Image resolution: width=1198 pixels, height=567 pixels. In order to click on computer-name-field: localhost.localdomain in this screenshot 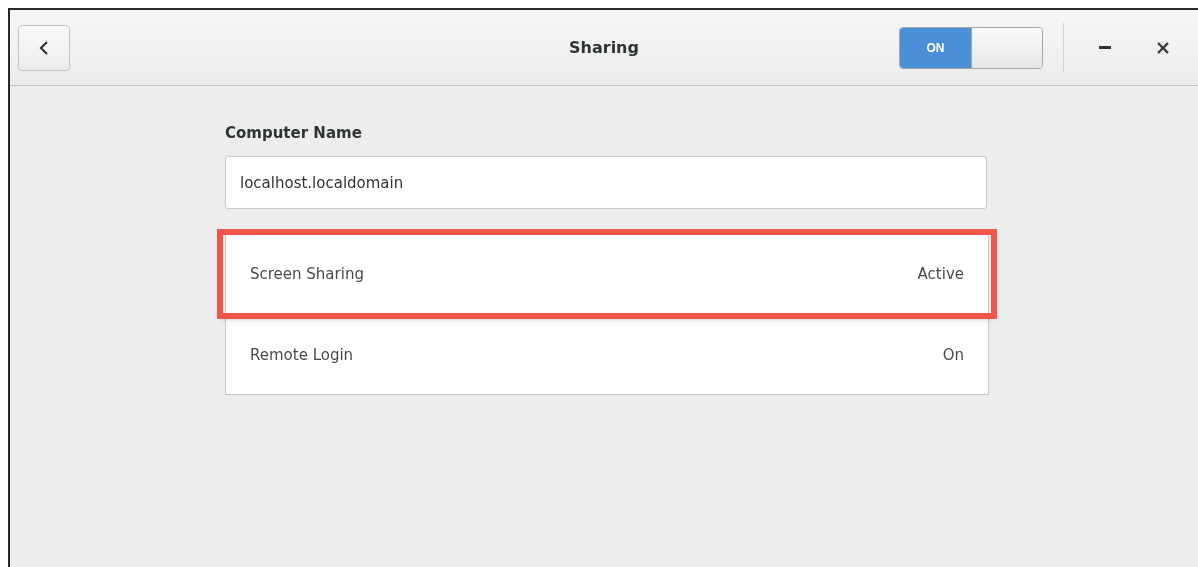, I will do `click(606, 182)`.